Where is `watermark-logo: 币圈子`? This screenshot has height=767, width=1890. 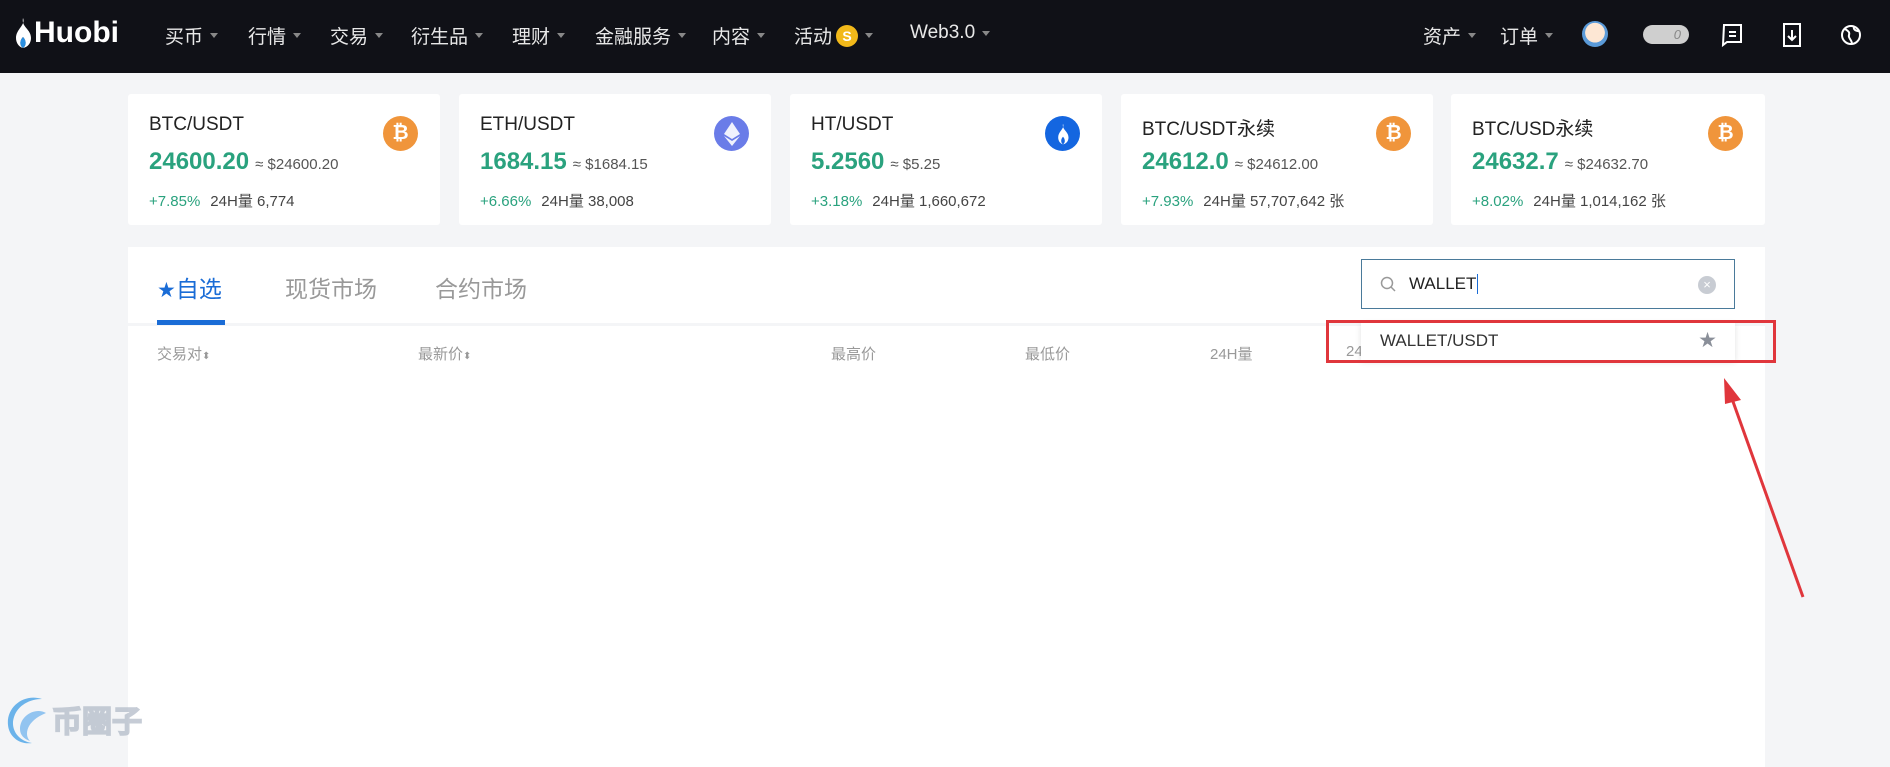 watermark-logo: 币圈子 is located at coordinates (72, 719).